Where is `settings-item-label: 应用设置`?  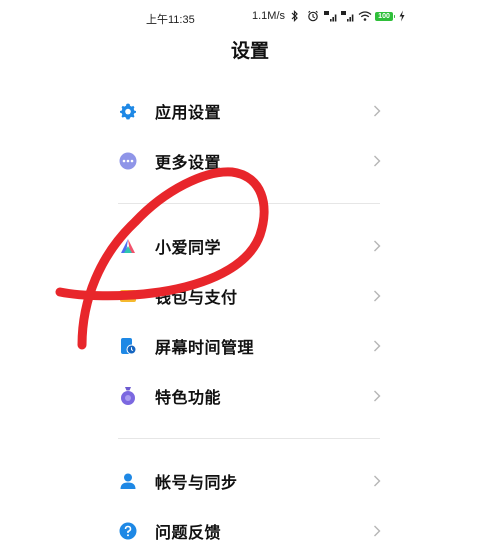 settings-item-label: 应用设置 is located at coordinates (188, 112).